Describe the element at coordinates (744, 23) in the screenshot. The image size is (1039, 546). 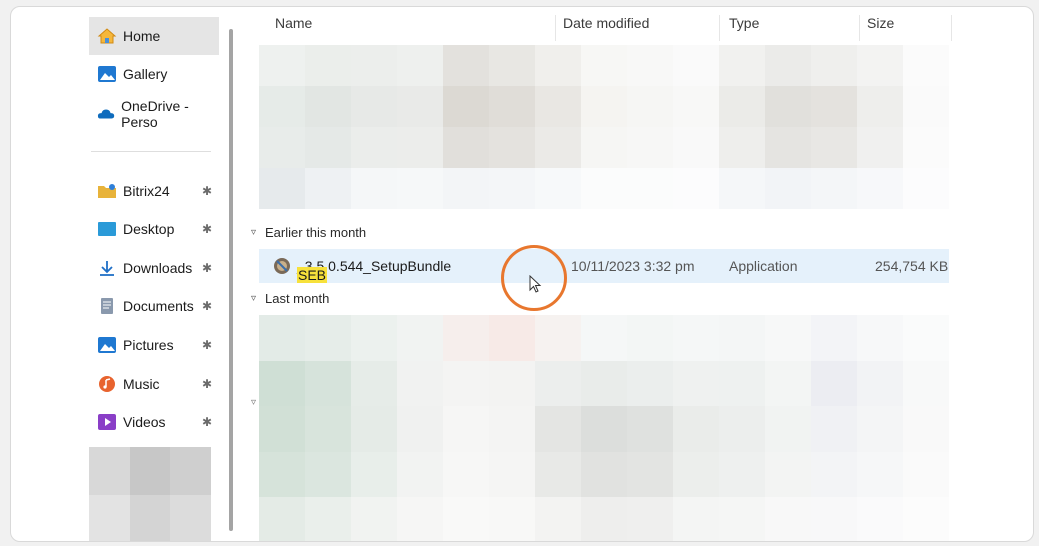
I see `column-header-type: Type` at that location.